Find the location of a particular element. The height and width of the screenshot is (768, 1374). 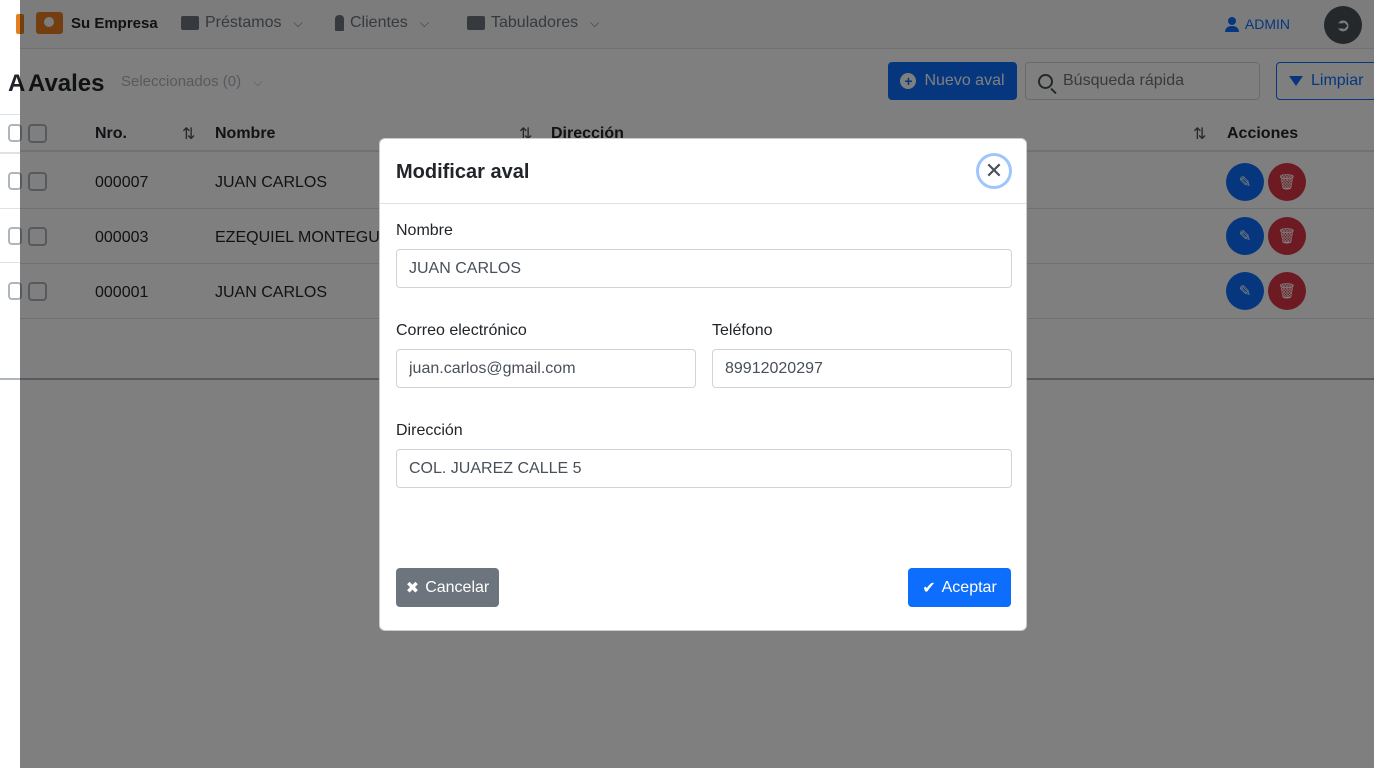

close-icon: ✕ is located at coordinates (994, 170).